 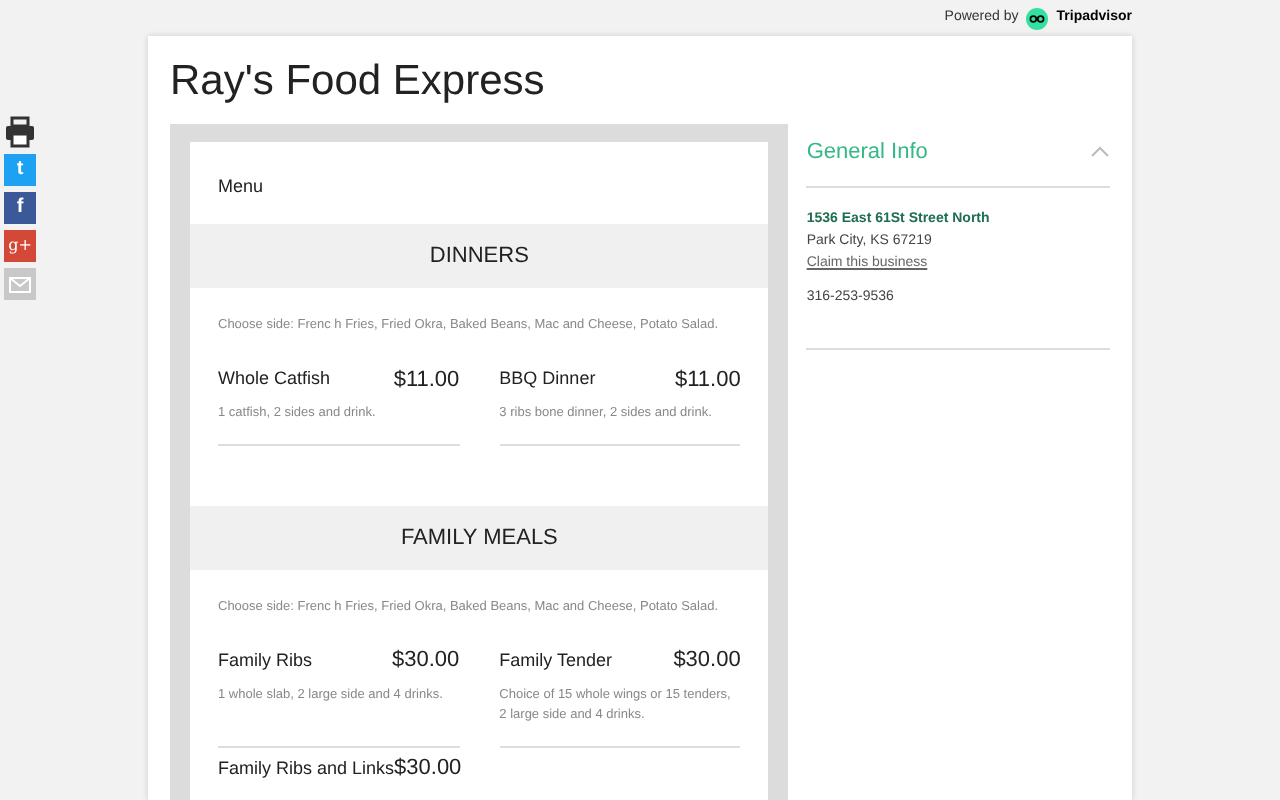 I want to click on dish-name: Whole Catfish, so click(x=274, y=379).